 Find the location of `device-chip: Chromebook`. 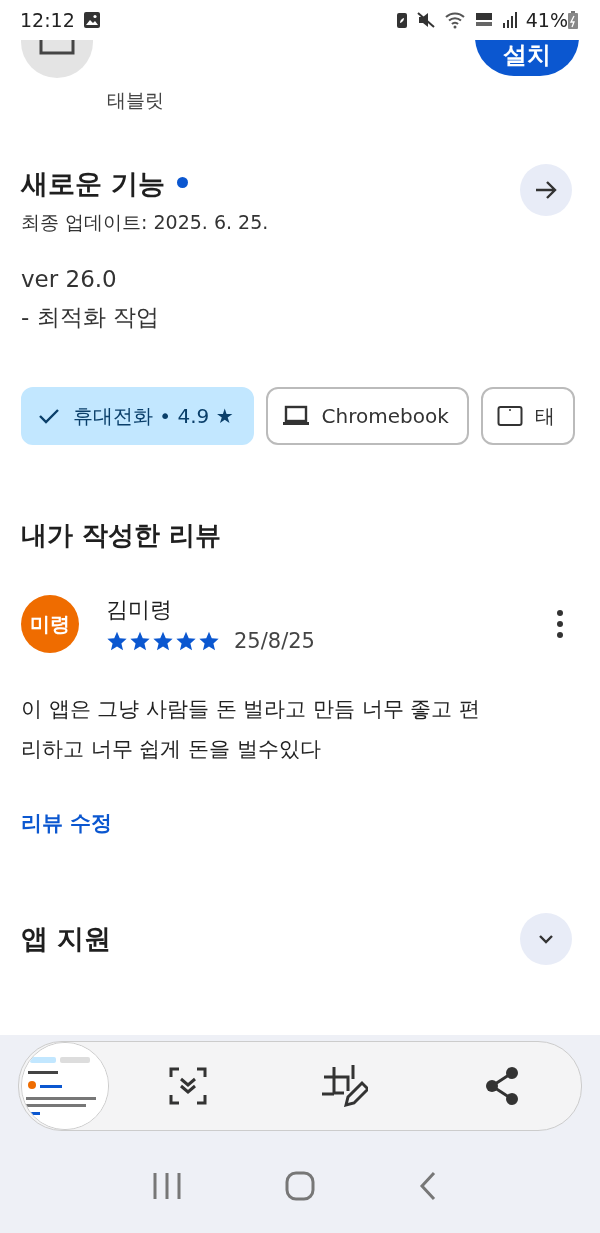

device-chip: Chromebook is located at coordinates (367, 416).